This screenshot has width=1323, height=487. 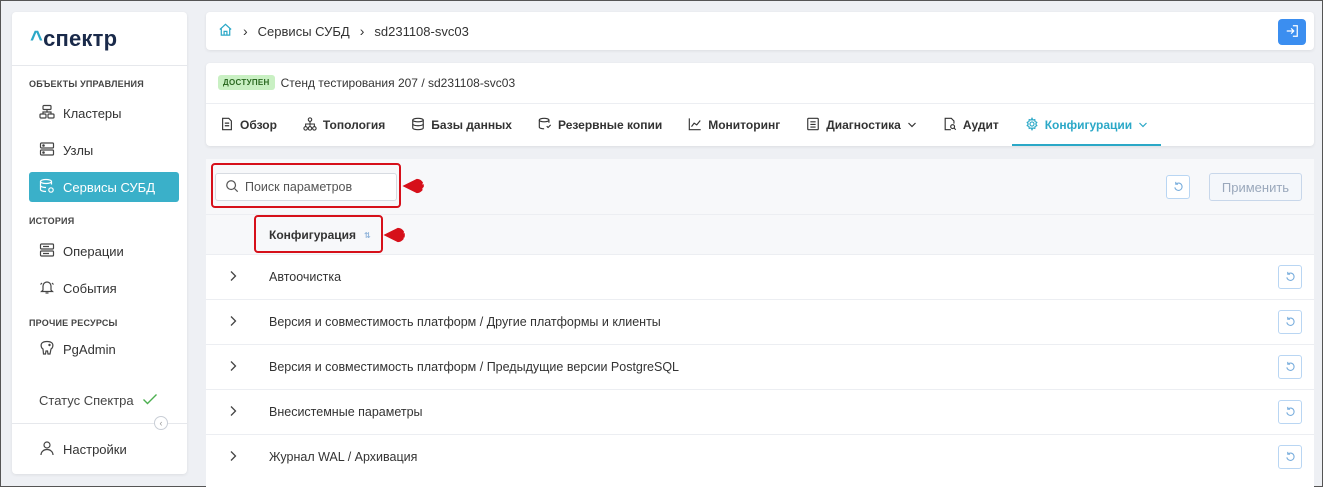 What do you see at coordinates (396, 235) in the screenshot?
I see `callout-marker-1: 1` at bounding box center [396, 235].